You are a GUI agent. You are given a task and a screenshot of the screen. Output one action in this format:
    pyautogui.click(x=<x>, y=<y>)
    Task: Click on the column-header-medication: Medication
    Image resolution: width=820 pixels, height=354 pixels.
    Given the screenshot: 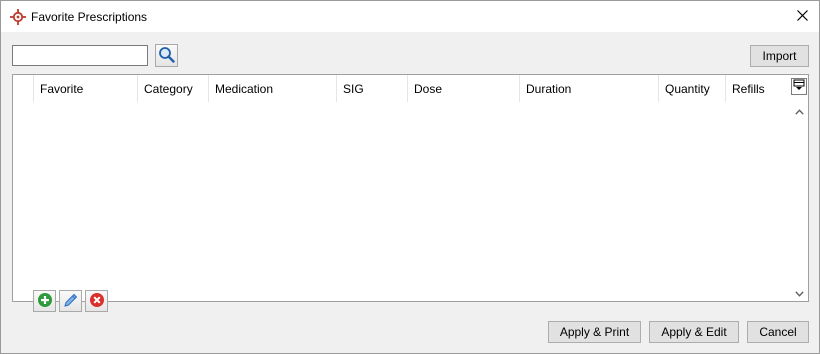 What is the action you would take?
    pyautogui.click(x=273, y=88)
    